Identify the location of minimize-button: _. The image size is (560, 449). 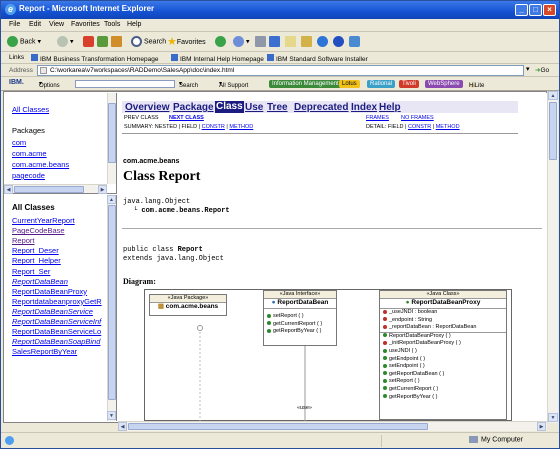
(521, 10).